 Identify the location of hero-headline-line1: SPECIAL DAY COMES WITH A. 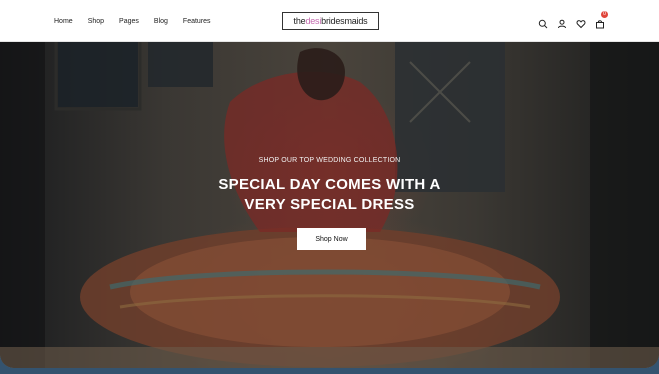
(329, 184).